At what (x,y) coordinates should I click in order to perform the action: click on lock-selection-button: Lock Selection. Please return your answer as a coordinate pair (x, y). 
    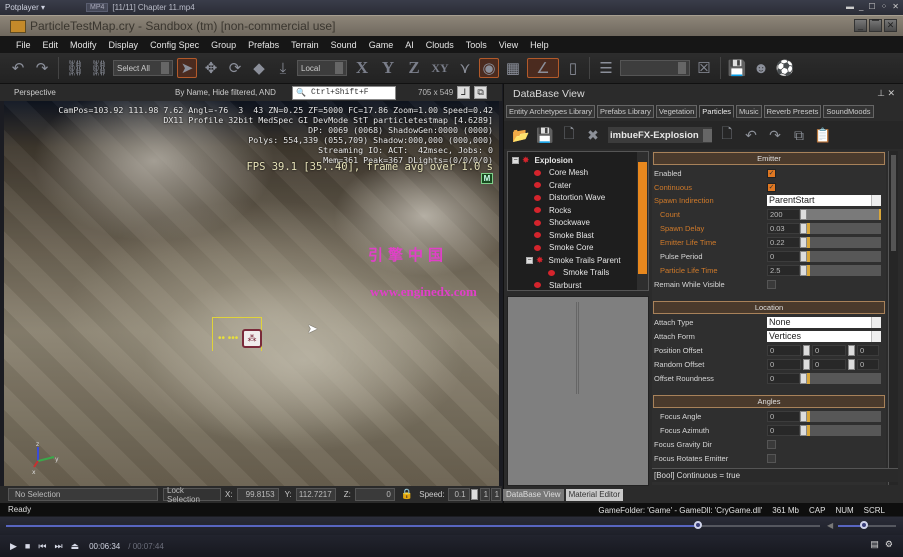
    Looking at the image, I should click on (192, 495).